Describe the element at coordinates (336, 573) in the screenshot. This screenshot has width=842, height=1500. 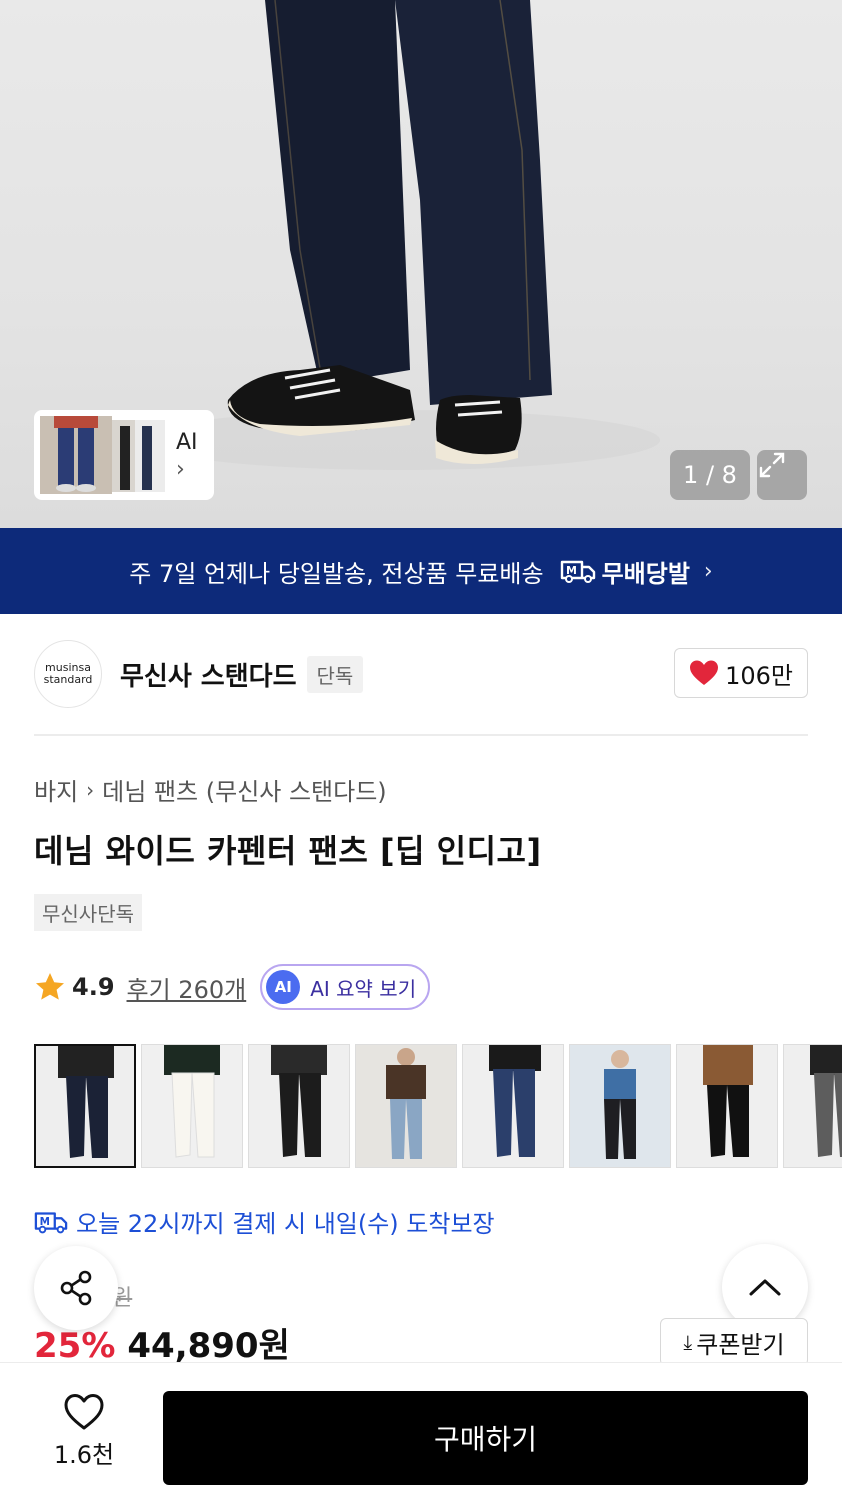
I see `banner-text: 주 7일 언제나 당일발송, 전상품 무료배송` at that location.